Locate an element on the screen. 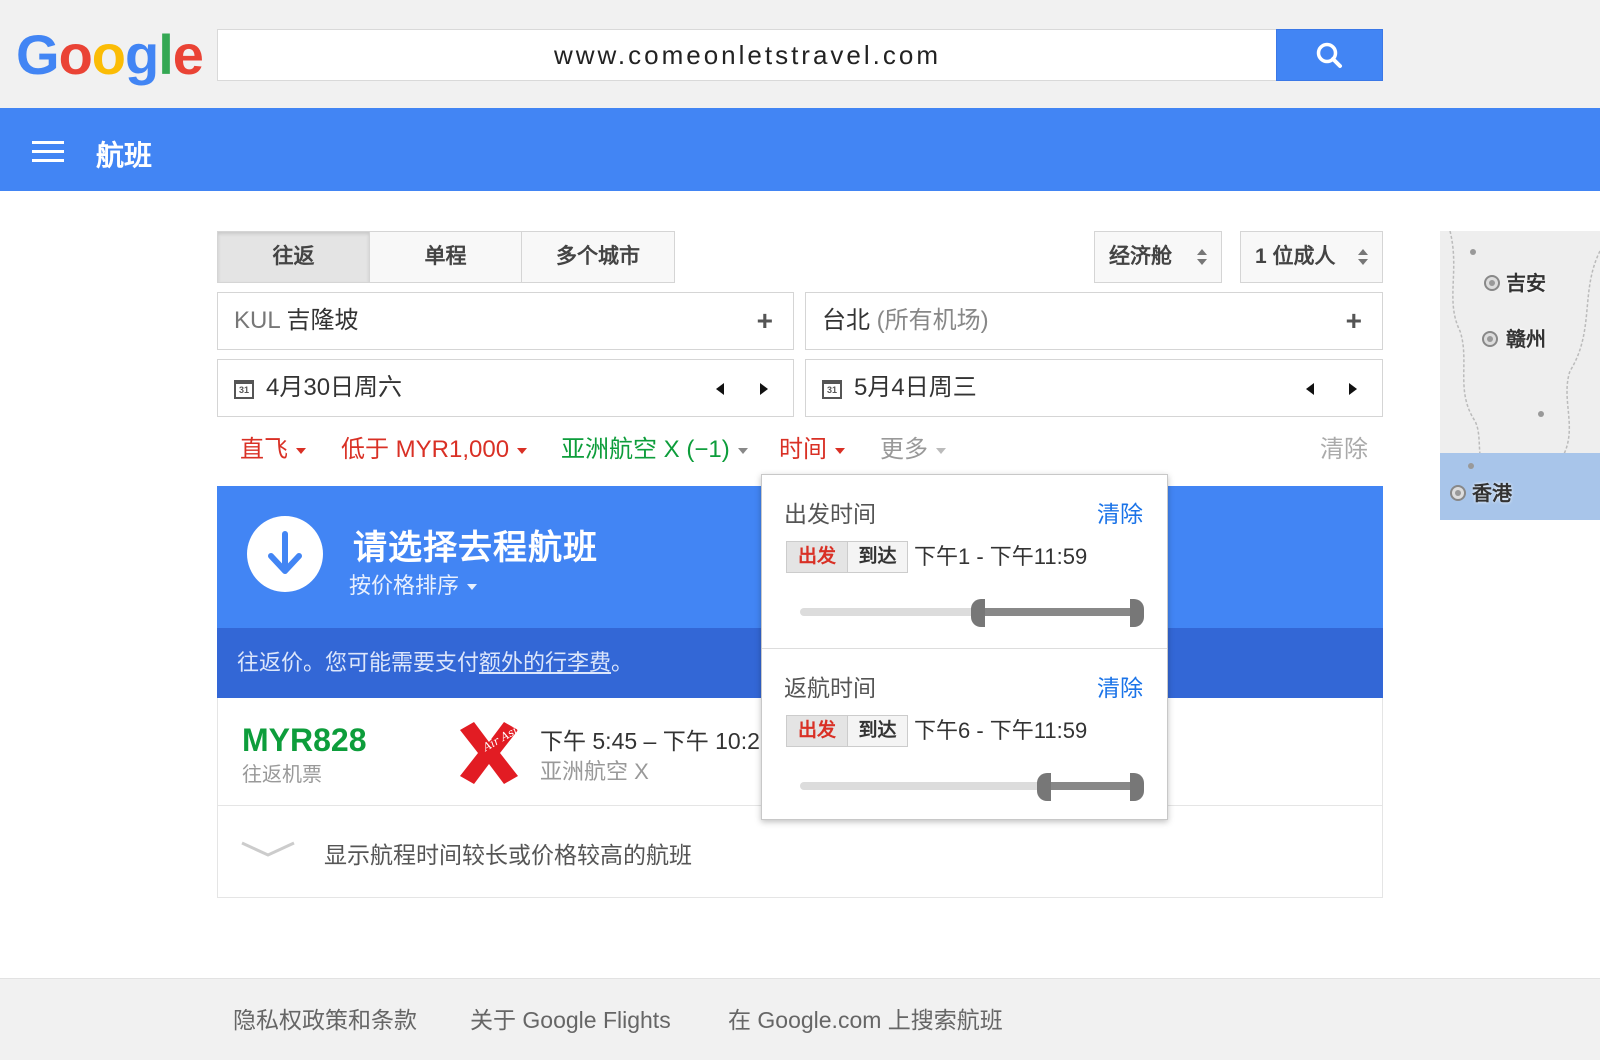 This screenshot has height=1060, width=1600. map-point is located at coordinates (1471, 466).